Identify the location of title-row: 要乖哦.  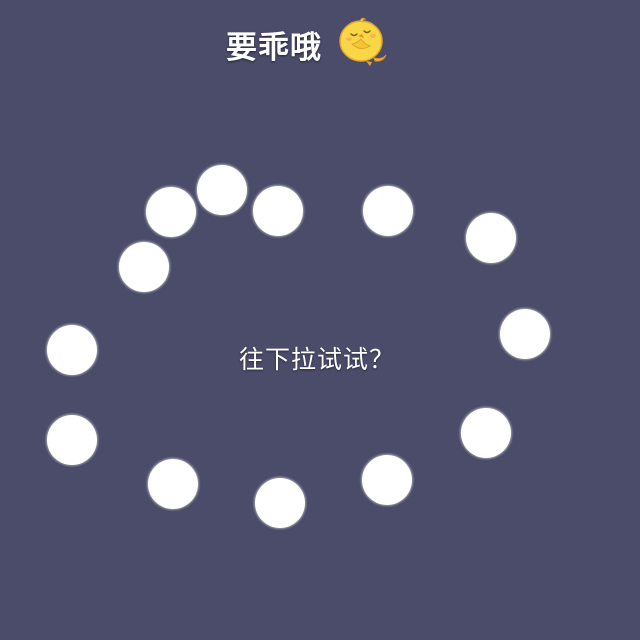
(308, 44).